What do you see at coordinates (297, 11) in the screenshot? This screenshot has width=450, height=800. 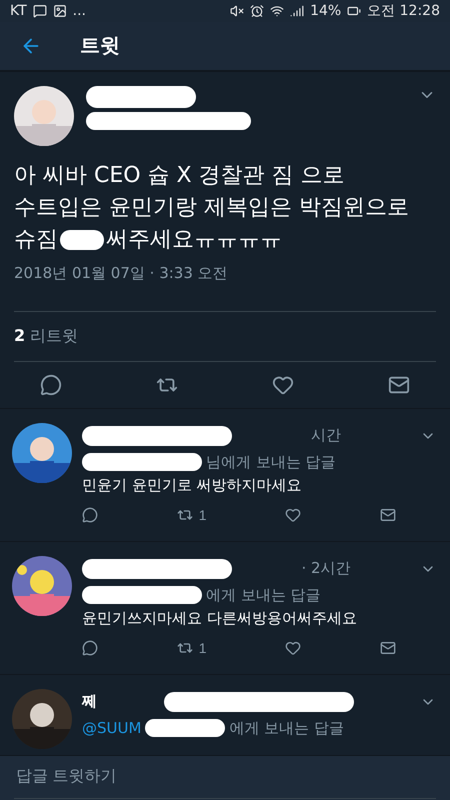 I see `signal-icon` at bounding box center [297, 11].